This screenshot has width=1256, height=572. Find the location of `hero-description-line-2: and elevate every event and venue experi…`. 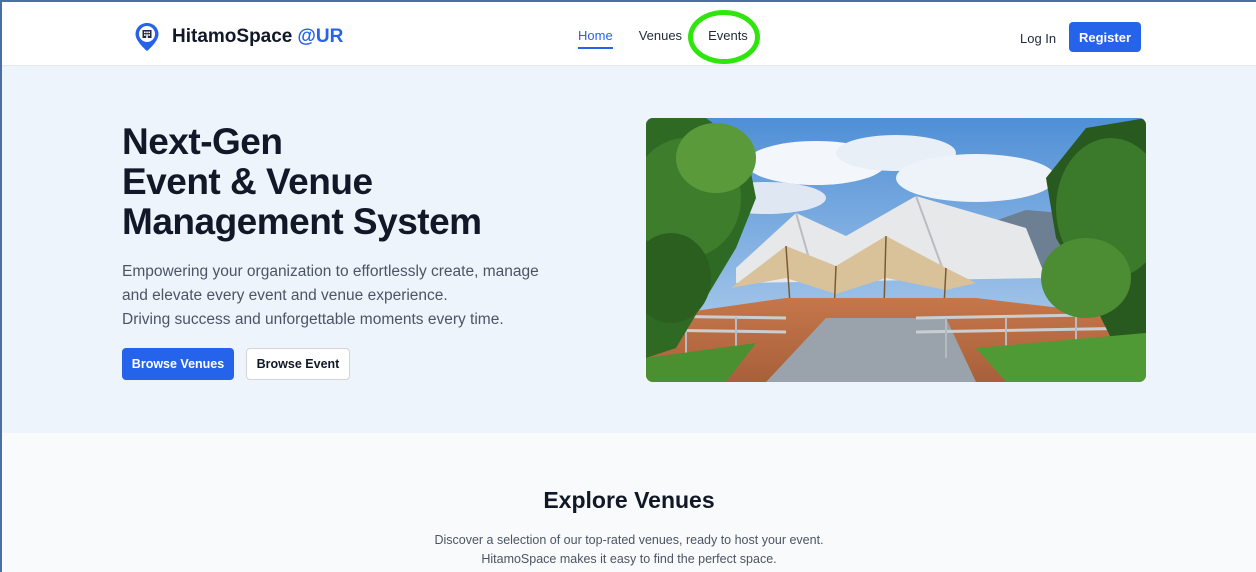

hero-description-line-2: and elevate every event and venue experi… is located at coordinates (285, 295).